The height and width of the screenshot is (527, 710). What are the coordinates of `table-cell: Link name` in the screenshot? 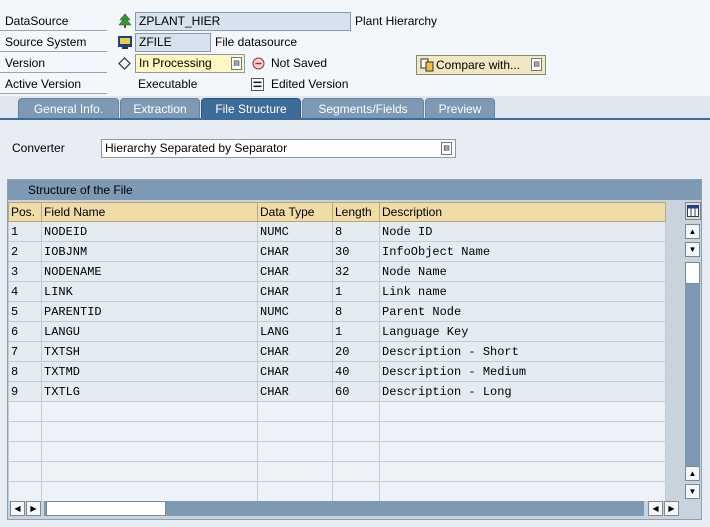 It's located at (522, 291).